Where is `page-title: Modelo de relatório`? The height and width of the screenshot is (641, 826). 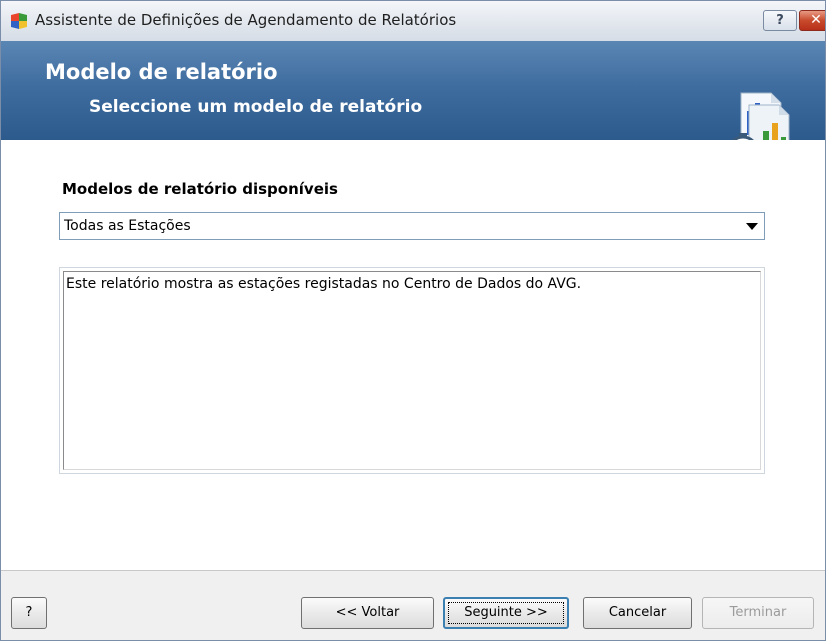 page-title: Modelo de relatório is located at coordinates (161, 72).